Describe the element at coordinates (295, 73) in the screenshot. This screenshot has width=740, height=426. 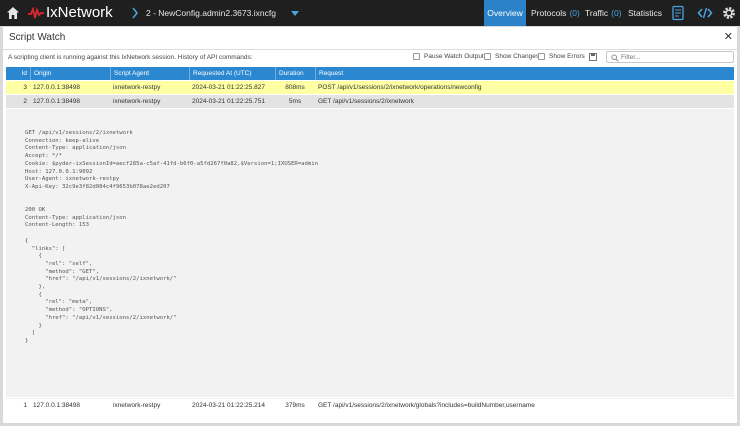
I see `col-duration: Duration` at that location.